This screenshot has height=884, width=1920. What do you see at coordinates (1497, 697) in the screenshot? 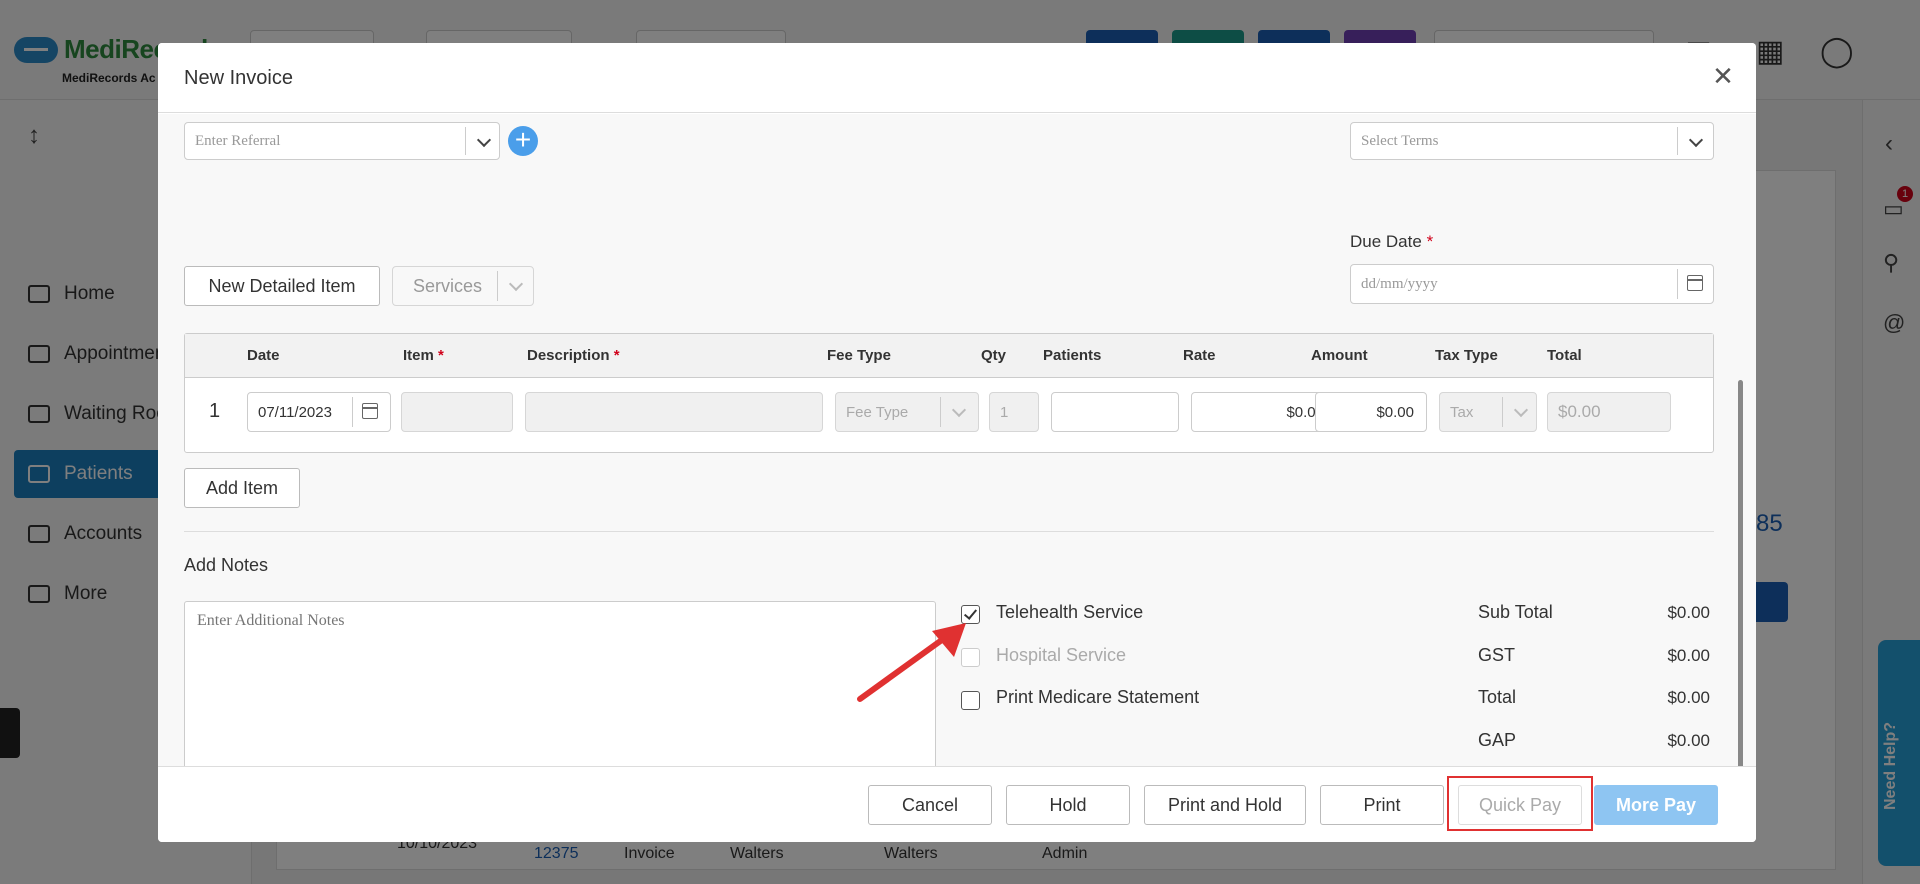
I see `total-label: Total` at bounding box center [1497, 697].